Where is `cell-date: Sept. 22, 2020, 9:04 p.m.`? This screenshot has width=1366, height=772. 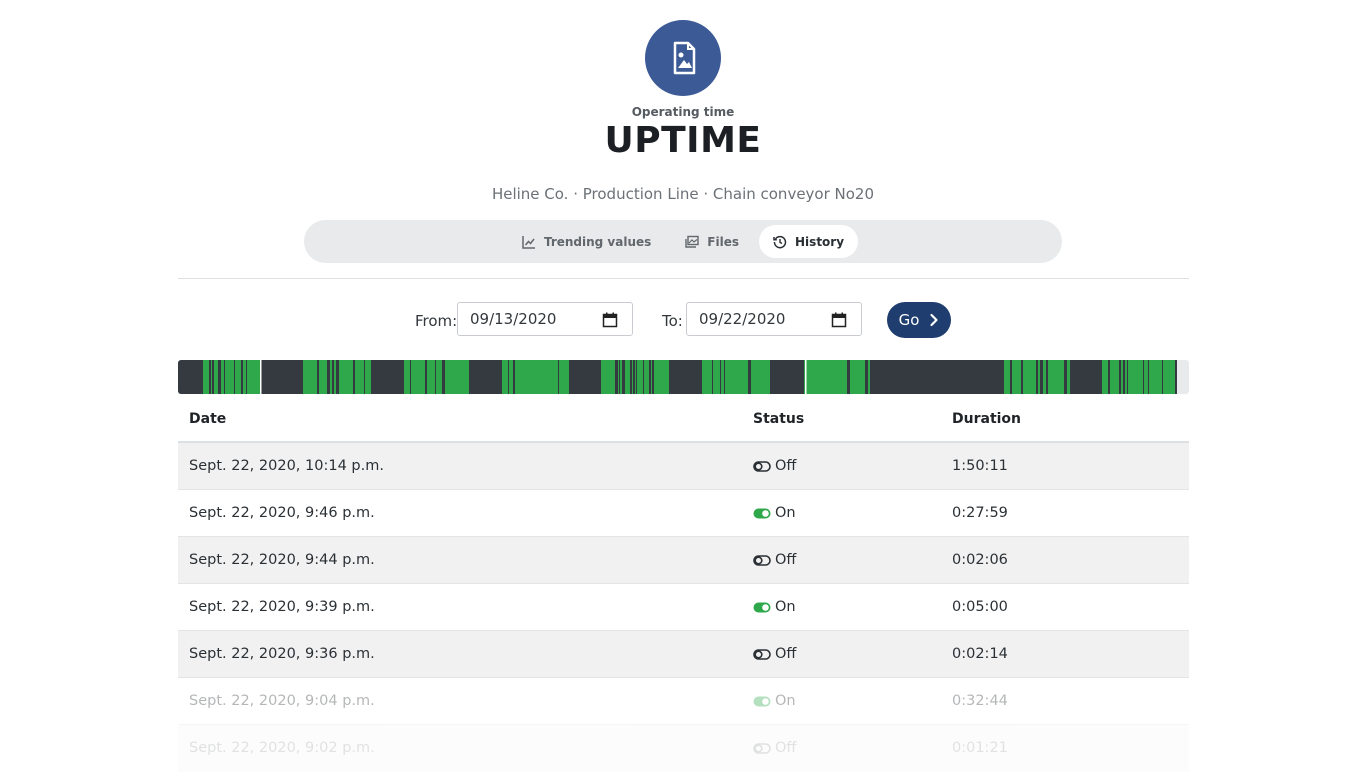 cell-date: Sept. 22, 2020, 9:04 p.m. is located at coordinates (282, 701).